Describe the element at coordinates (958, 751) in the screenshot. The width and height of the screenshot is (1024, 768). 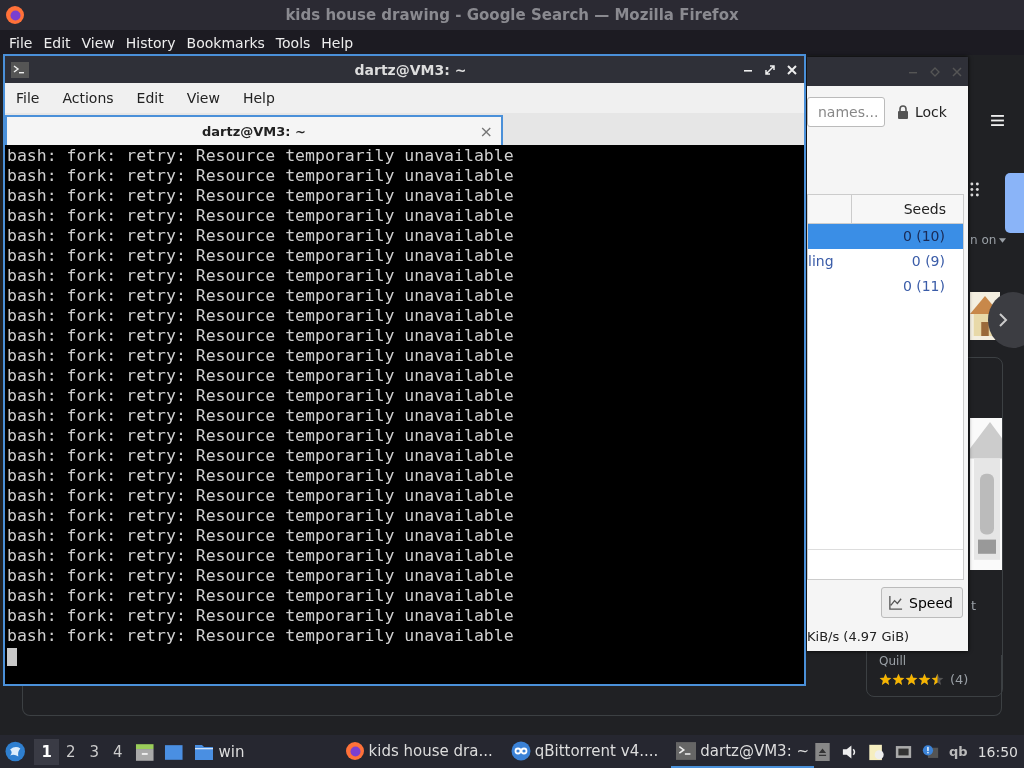
I see `qbittorrent-tray-icon: qb` at that location.